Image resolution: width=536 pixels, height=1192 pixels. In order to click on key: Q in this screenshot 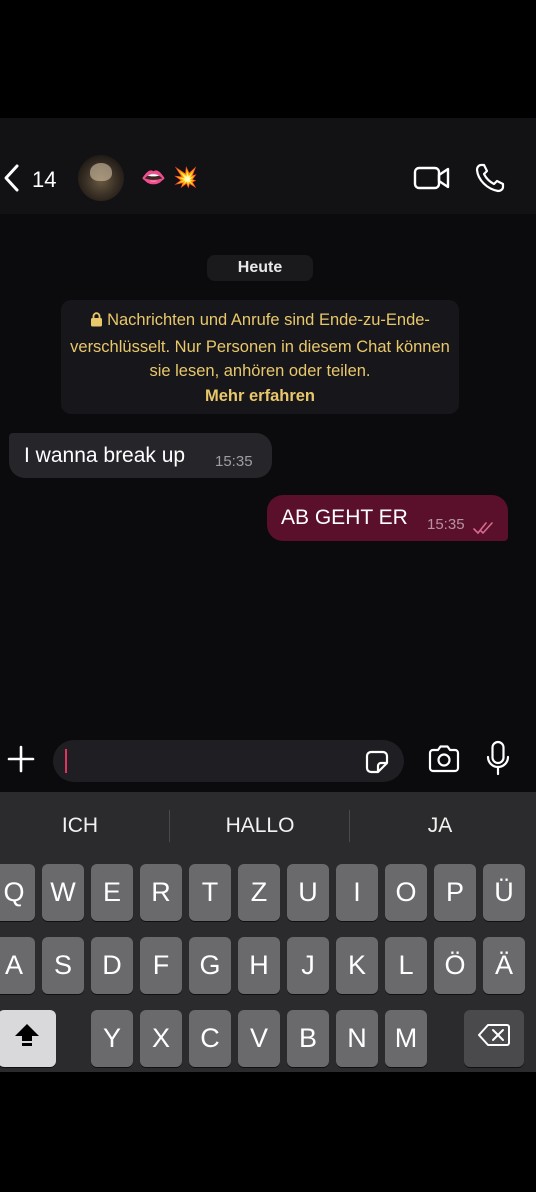, I will do `click(17, 892)`.